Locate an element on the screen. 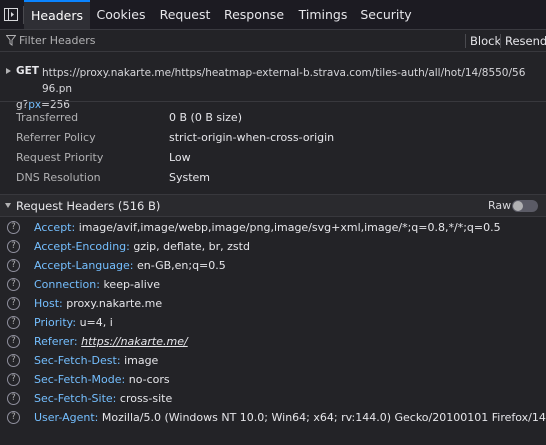  header-name: Referer: https://nakarte.me/ is located at coordinates (111, 341).